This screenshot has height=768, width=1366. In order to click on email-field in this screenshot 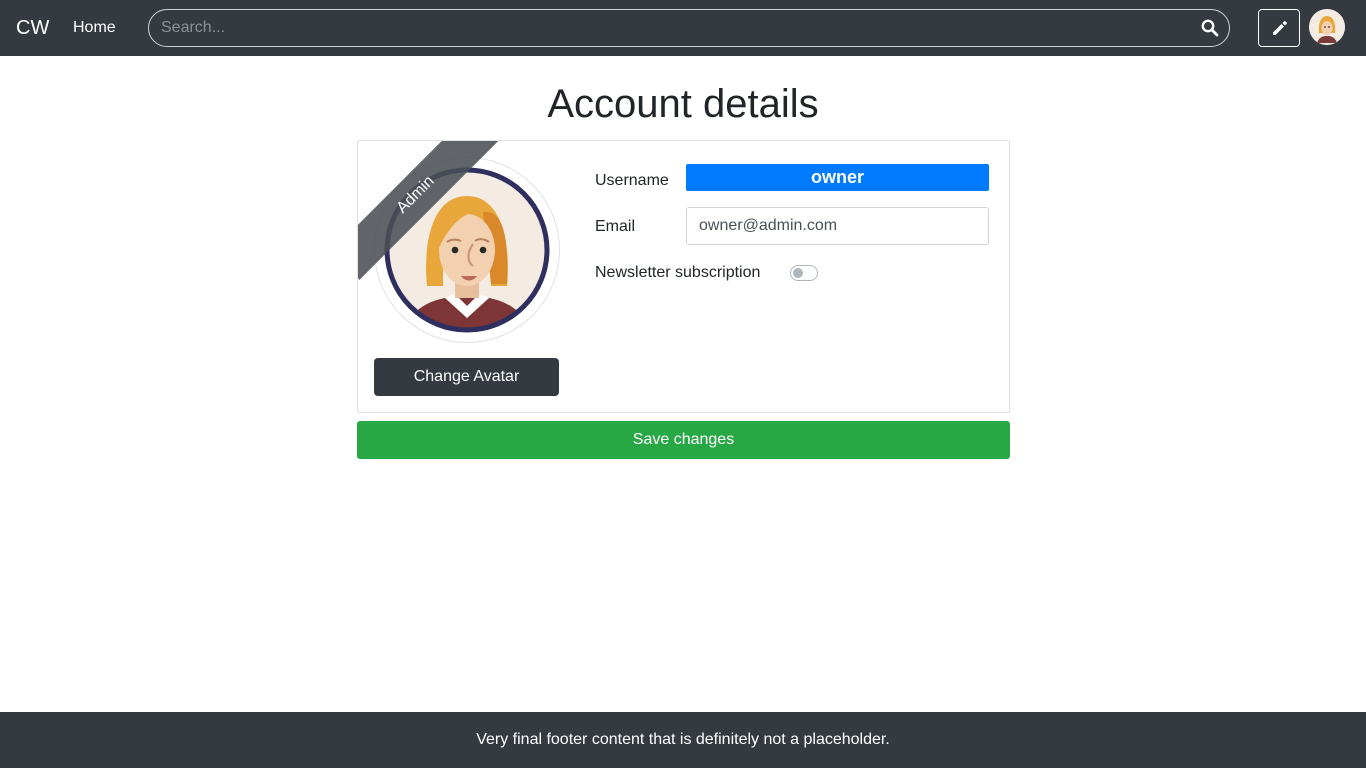, I will do `click(837, 226)`.